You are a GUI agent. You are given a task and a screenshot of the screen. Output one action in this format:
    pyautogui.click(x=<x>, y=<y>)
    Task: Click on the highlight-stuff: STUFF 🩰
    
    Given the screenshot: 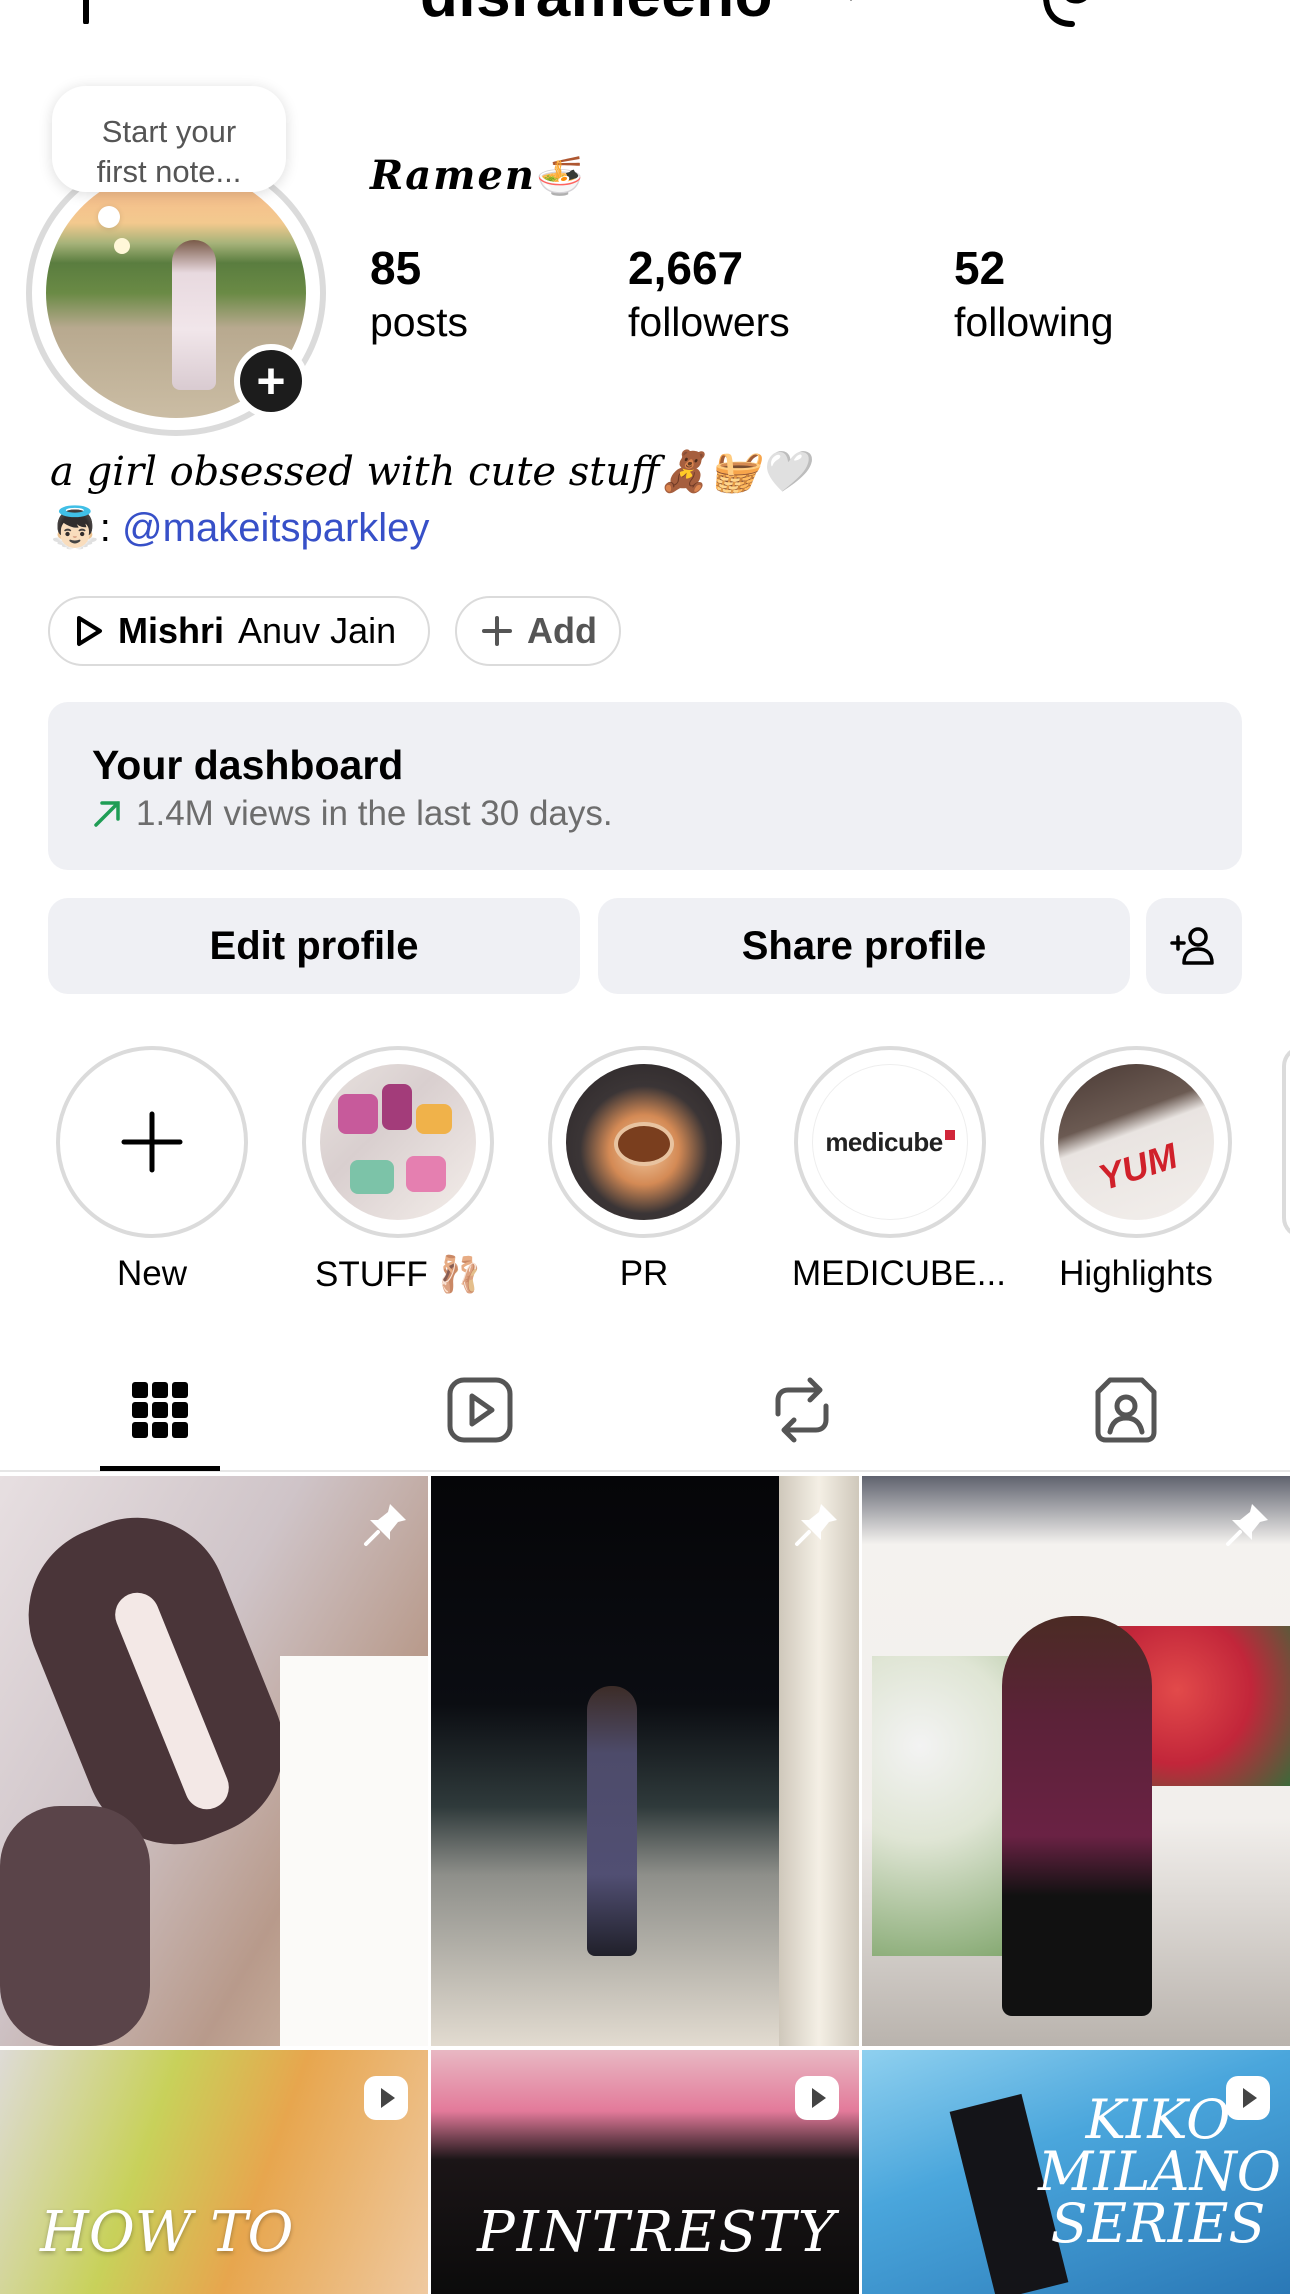 What is the action you would take?
    pyautogui.click(x=398, y=1170)
    